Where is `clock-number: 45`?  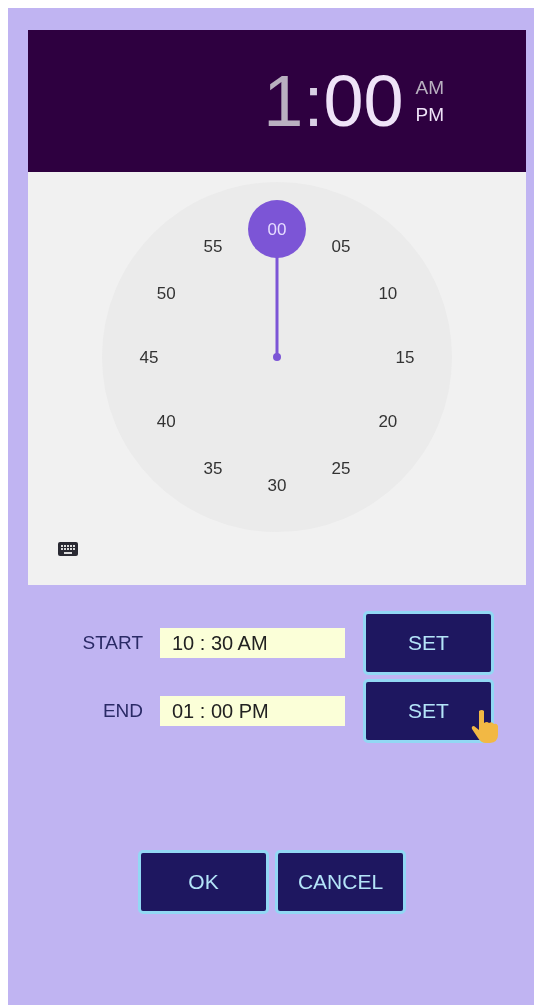 clock-number: 45 is located at coordinates (149, 357).